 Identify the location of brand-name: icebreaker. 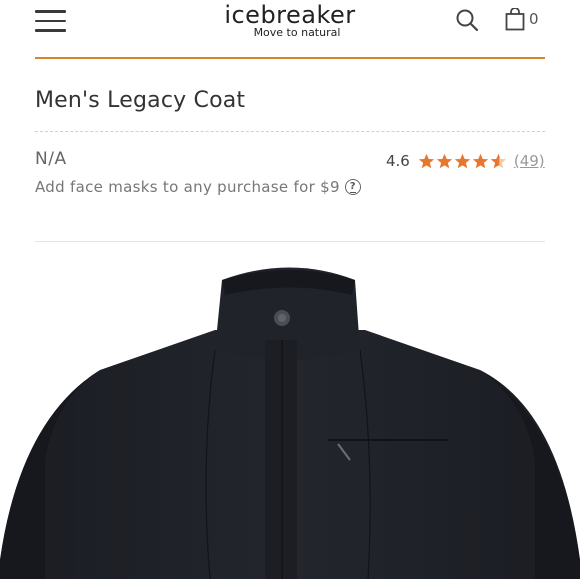
(290, 15).